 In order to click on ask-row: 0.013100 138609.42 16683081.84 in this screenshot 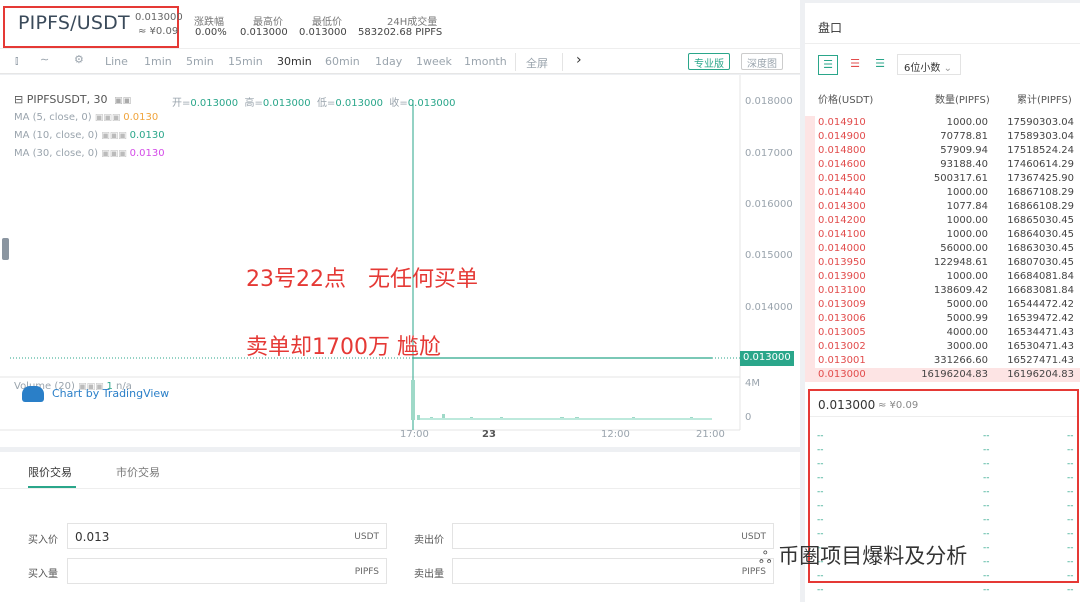, I will do `click(942, 291)`.